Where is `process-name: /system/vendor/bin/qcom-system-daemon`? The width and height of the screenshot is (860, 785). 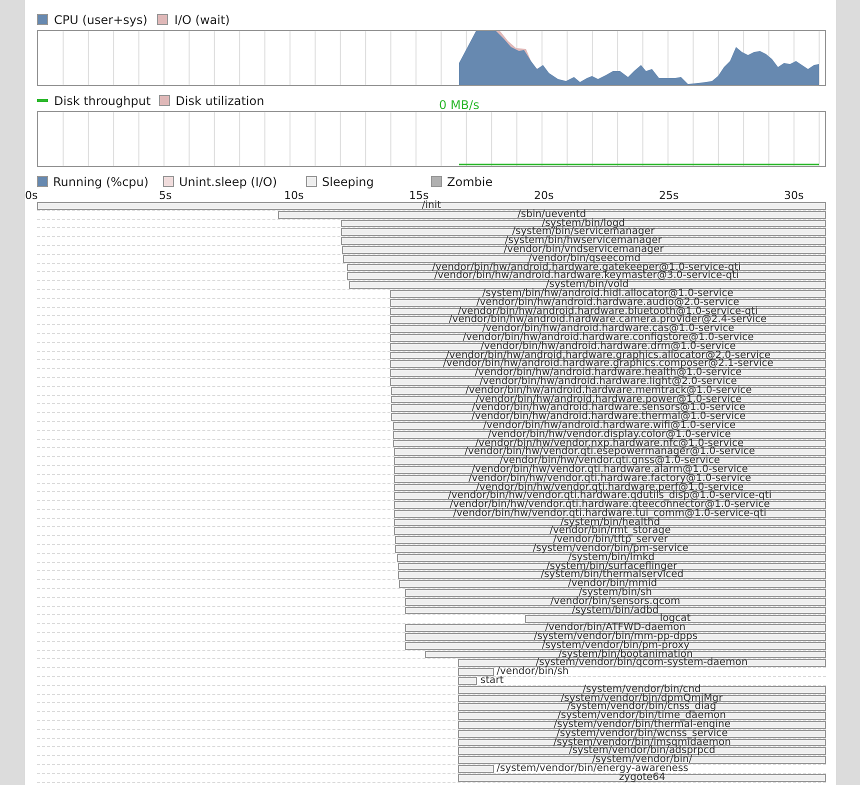
process-name: /system/vendor/bin/qcom-system-daemon is located at coordinates (642, 663).